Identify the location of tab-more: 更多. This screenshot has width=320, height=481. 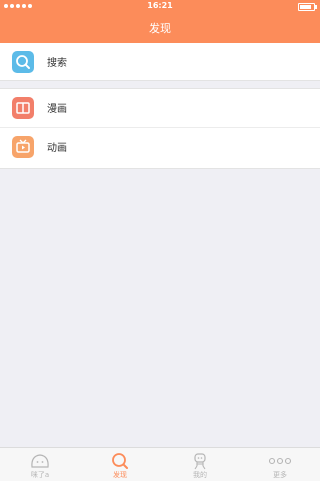
(280, 464).